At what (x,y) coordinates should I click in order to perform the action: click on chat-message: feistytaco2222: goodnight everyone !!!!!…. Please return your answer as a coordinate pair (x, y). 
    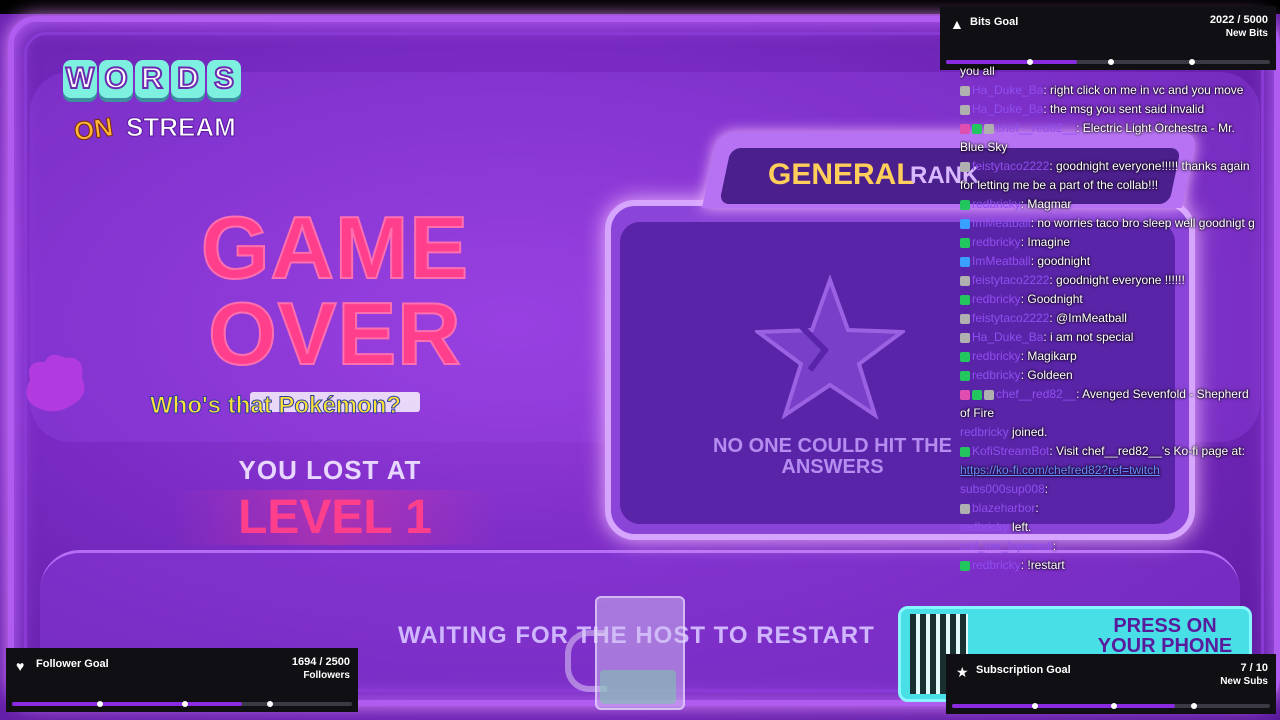
    Looking at the image, I should click on (1110, 280).